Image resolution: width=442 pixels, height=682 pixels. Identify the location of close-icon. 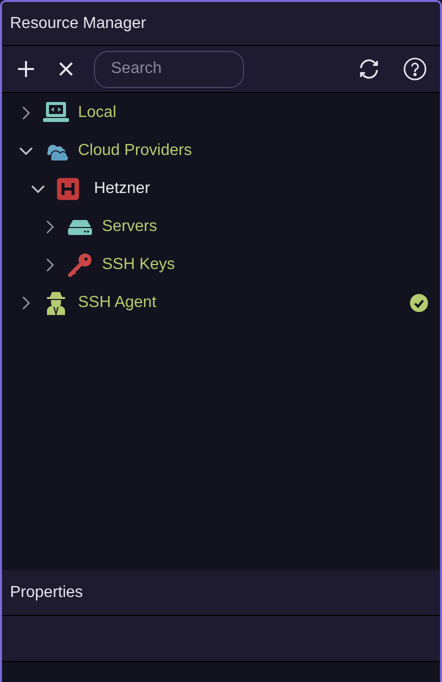
(66, 69).